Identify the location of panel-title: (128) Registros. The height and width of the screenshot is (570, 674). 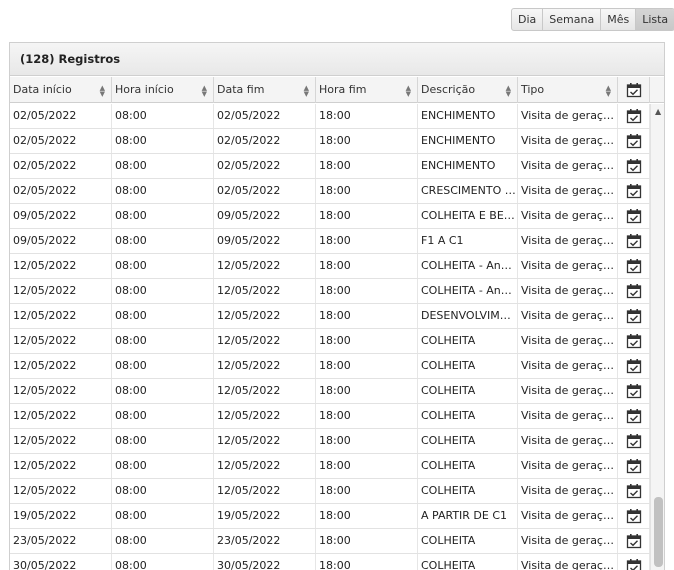
(337, 59).